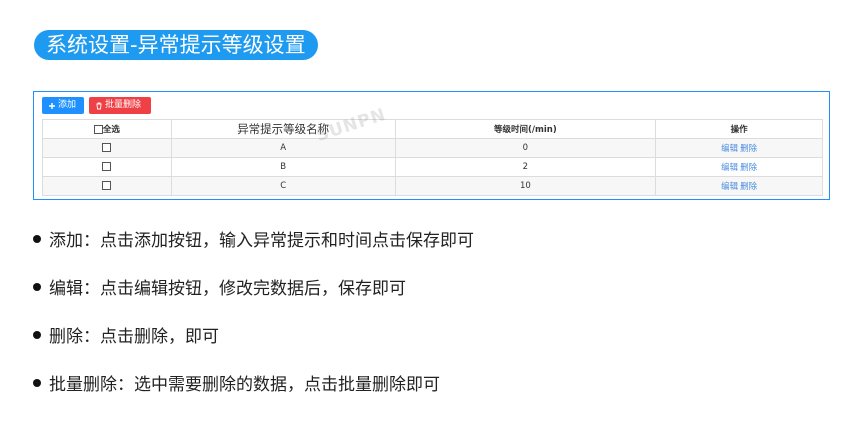 The image size is (860, 434). Describe the element at coordinates (134, 337) in the screenshot. I see `list-item-text: 删除：点击删除，即可` at that location.